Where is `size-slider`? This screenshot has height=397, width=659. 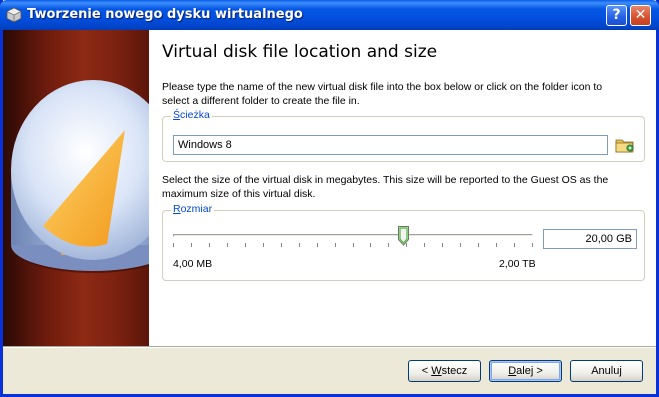
size-slider is located at coordinates (350, 234).